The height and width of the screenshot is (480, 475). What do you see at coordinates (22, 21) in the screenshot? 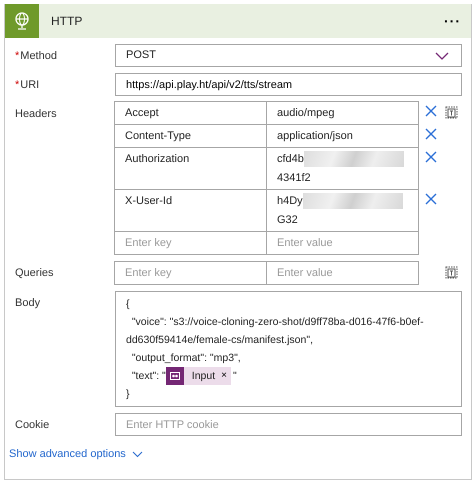
I see `globe-icon` at bounding box center [22, 21].